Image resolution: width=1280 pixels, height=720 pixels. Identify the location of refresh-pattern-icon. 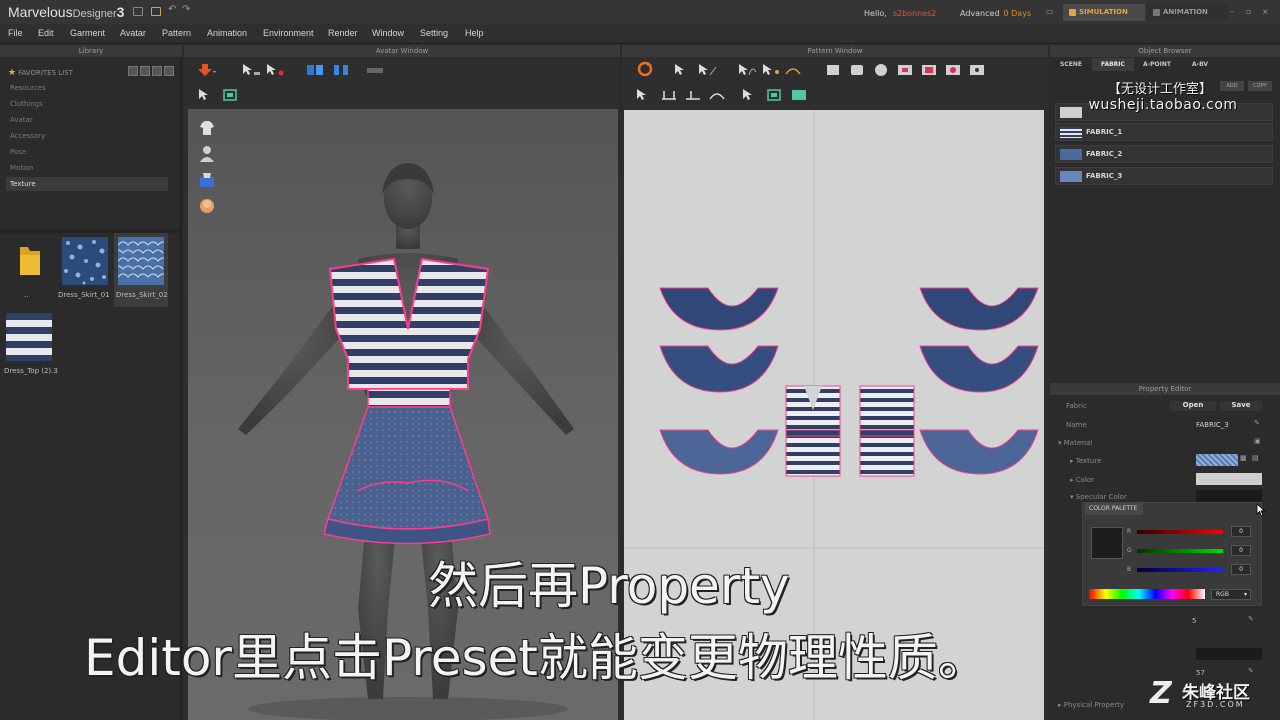
(645, 68).